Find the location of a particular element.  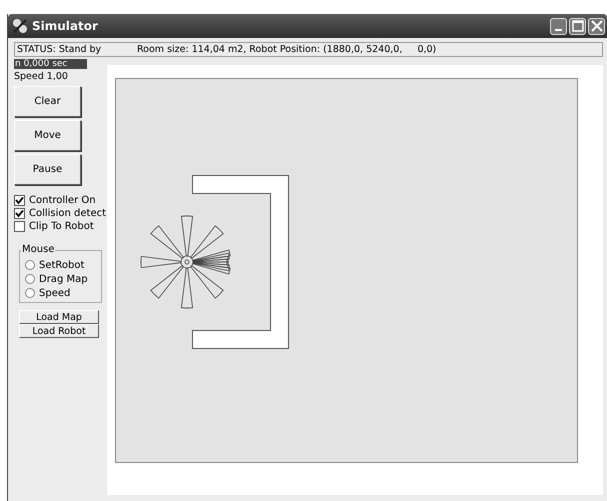

checkbox-label: Clip To Robot is located at coordinates (61, 226).